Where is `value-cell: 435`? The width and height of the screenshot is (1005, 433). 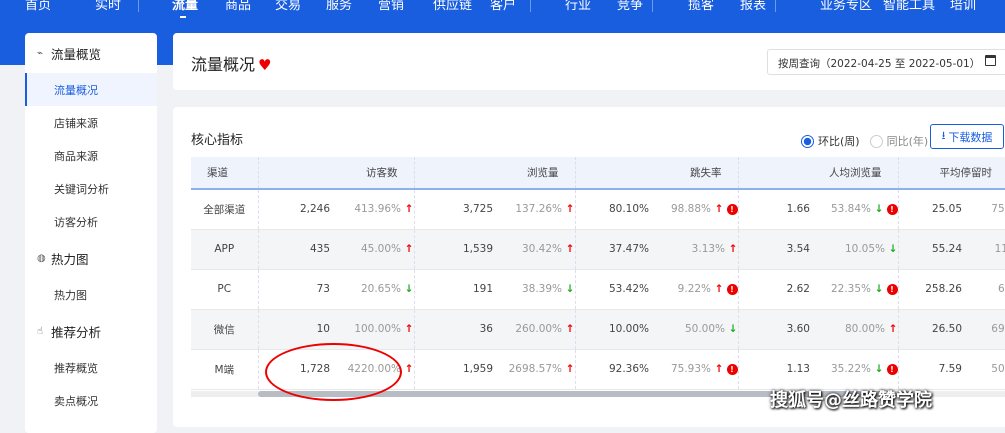 value-cell: 435 is located at coordinates (296, 249).